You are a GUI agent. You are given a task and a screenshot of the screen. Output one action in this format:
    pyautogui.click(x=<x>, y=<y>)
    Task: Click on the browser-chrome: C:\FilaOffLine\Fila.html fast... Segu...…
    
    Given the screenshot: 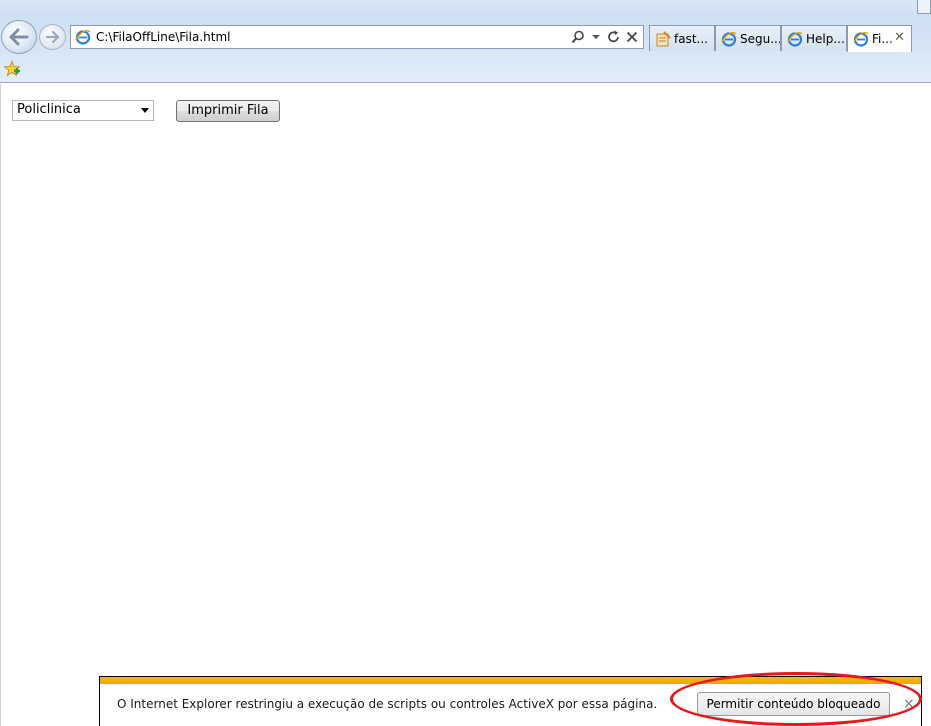 What is the action you would take?
    pyautogui.click(x=465, y=41)
    